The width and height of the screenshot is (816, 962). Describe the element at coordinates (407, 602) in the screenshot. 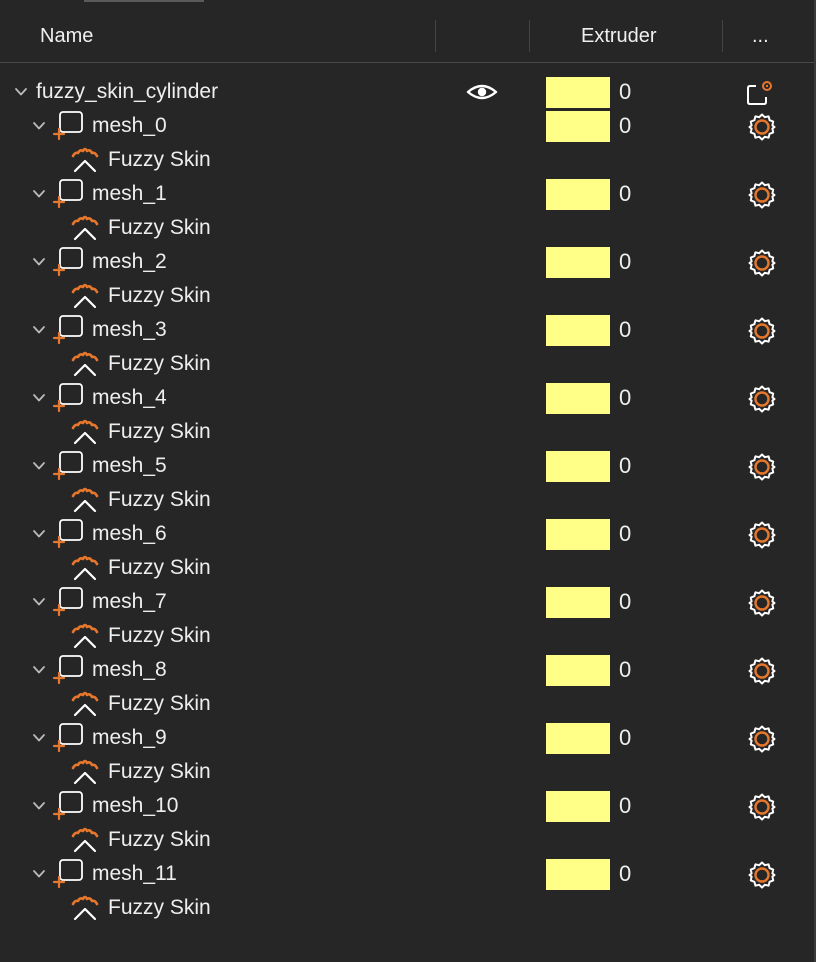

I see `mesh-part-row: mesh_7 0` at that location.